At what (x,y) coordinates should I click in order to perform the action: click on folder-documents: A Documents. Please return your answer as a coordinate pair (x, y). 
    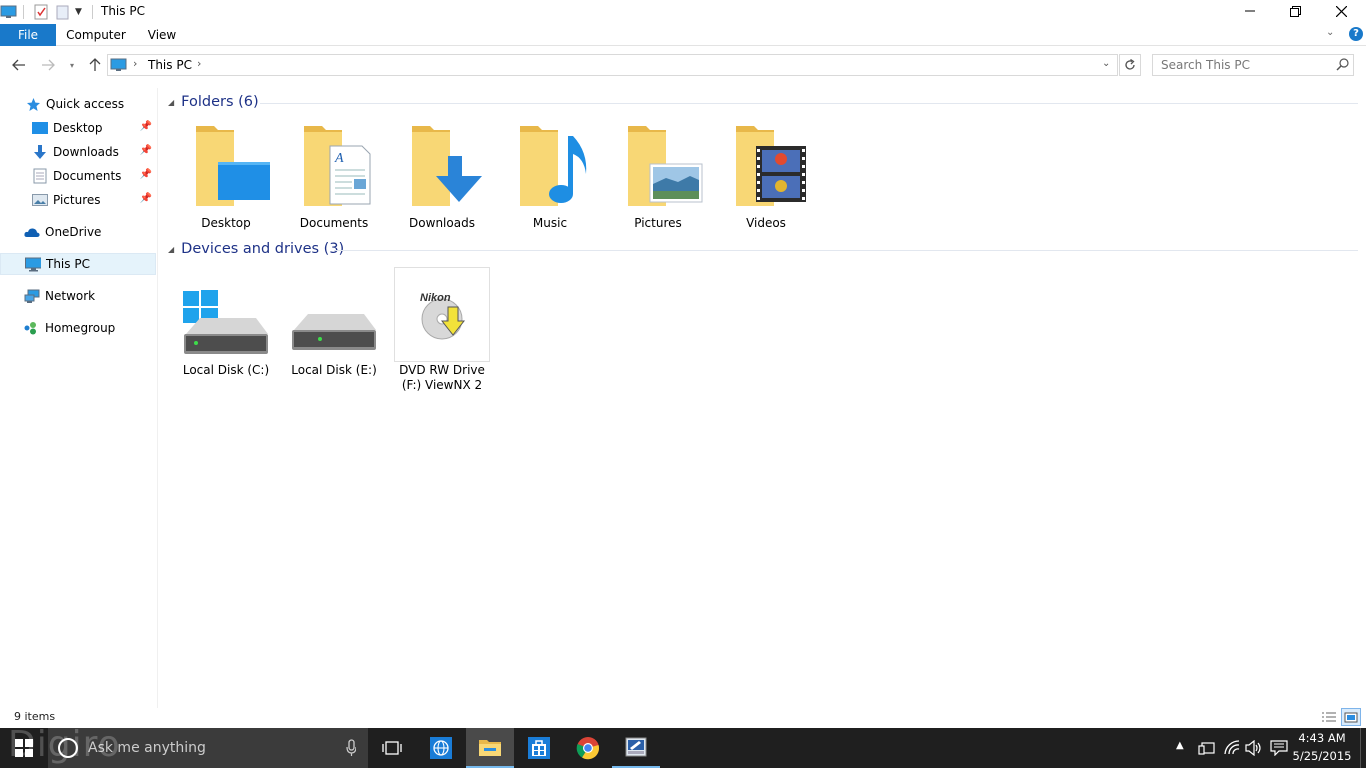
    Looking at the image, I should click on (334, 176).